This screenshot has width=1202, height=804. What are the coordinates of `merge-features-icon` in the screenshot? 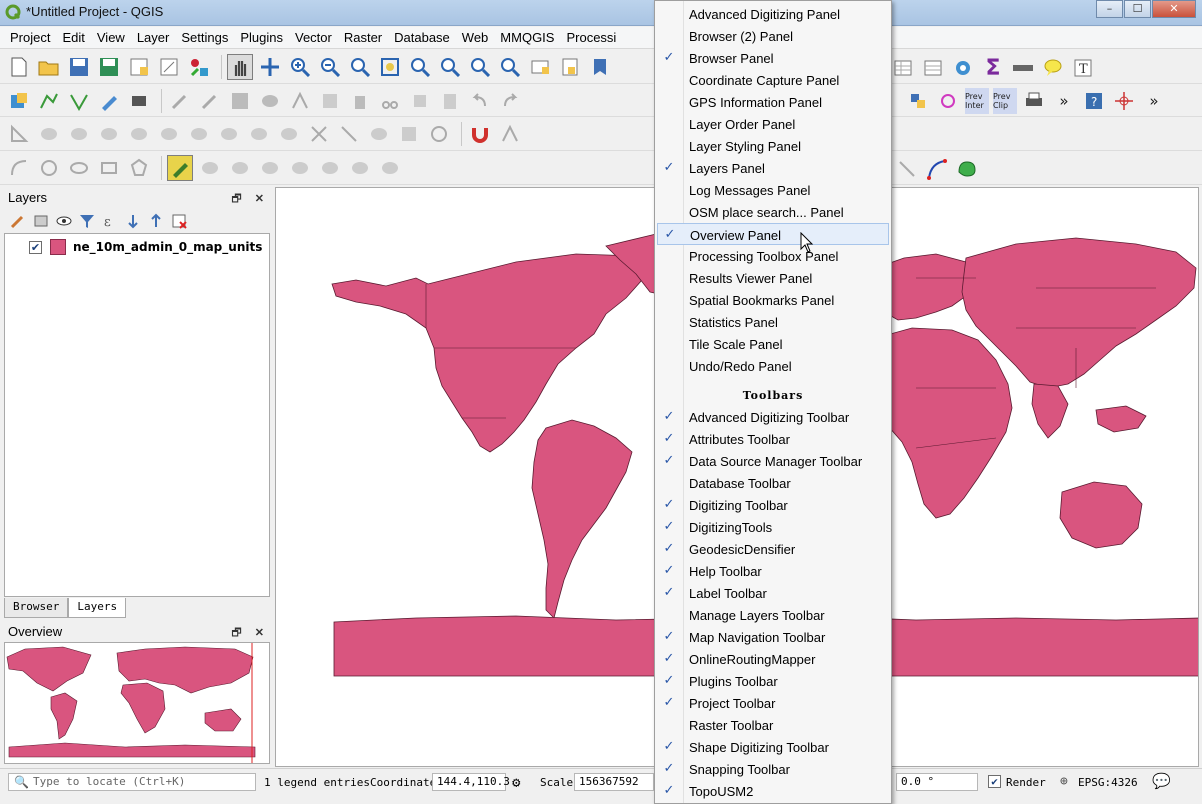 It's located at (379, 134).